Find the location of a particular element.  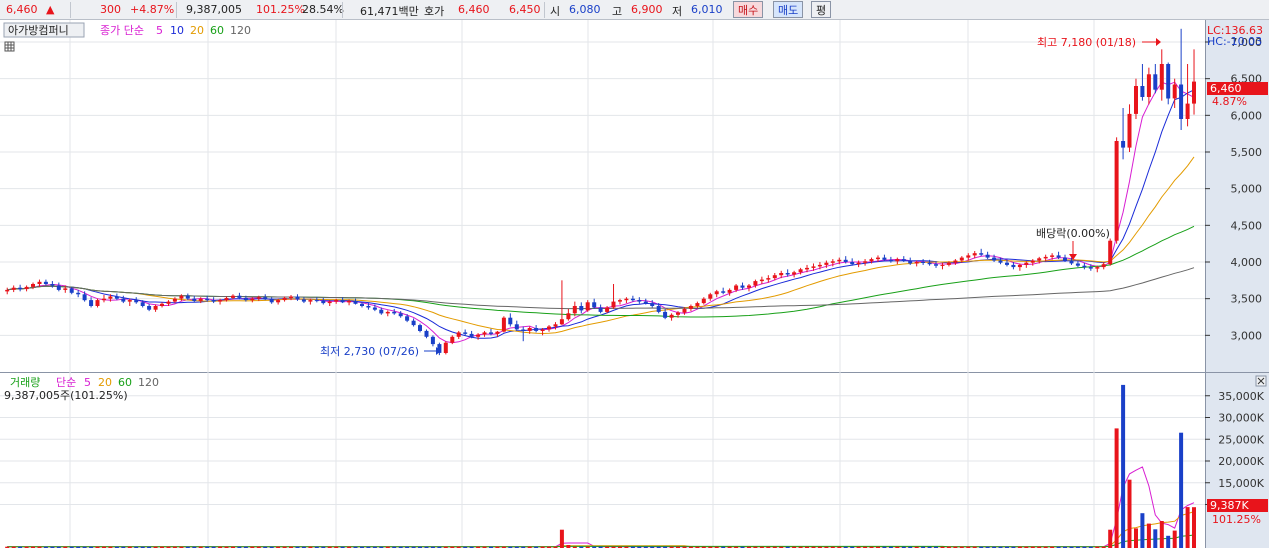

buy-button: 매수 is located at coordinates (748, 9).